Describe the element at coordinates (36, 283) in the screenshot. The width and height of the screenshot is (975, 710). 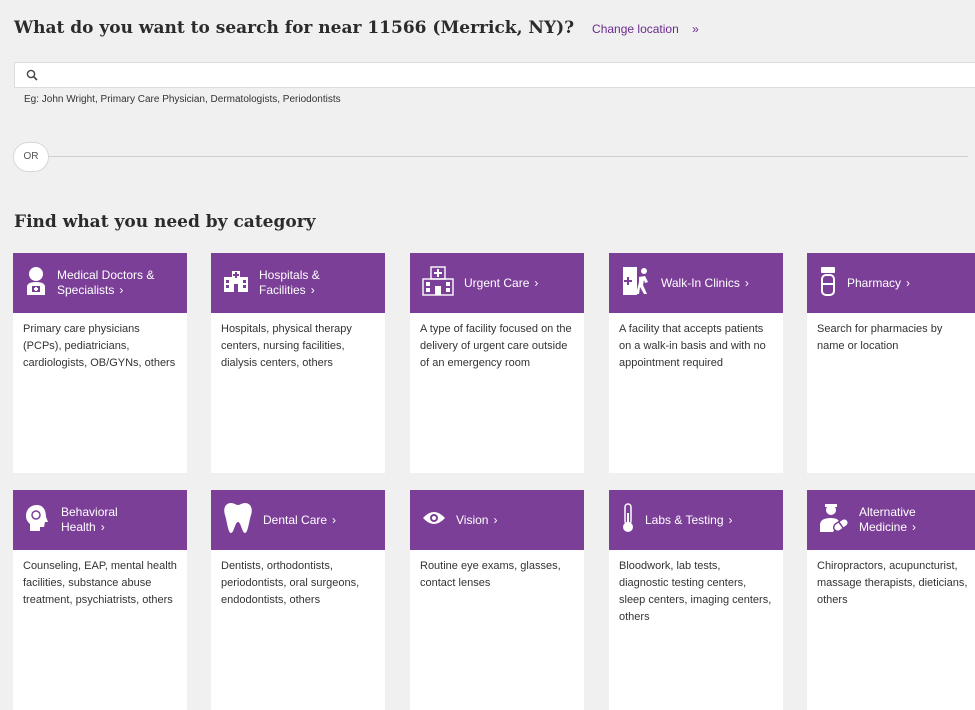
I see `doctor-icon` at that location.